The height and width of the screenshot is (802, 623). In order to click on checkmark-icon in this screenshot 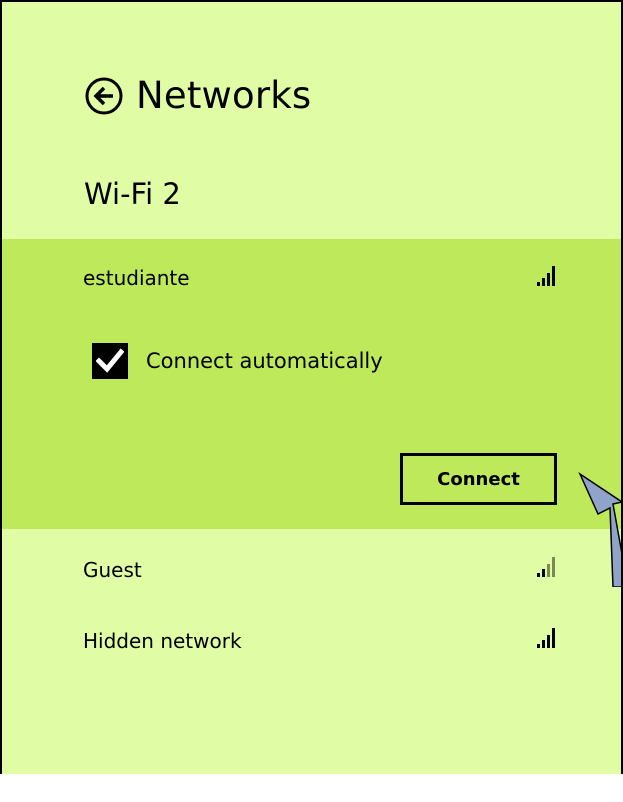, I will do `click(110, 360)`.